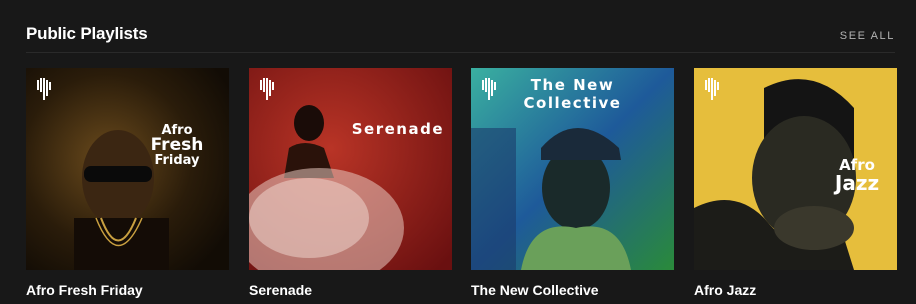 Image resolution: width=916 pixels, height=304 pixels. Describe the element at coordinates (84, 290) in the screenshot. I see `playlist-title: Afro Fresh Friday` at that location.